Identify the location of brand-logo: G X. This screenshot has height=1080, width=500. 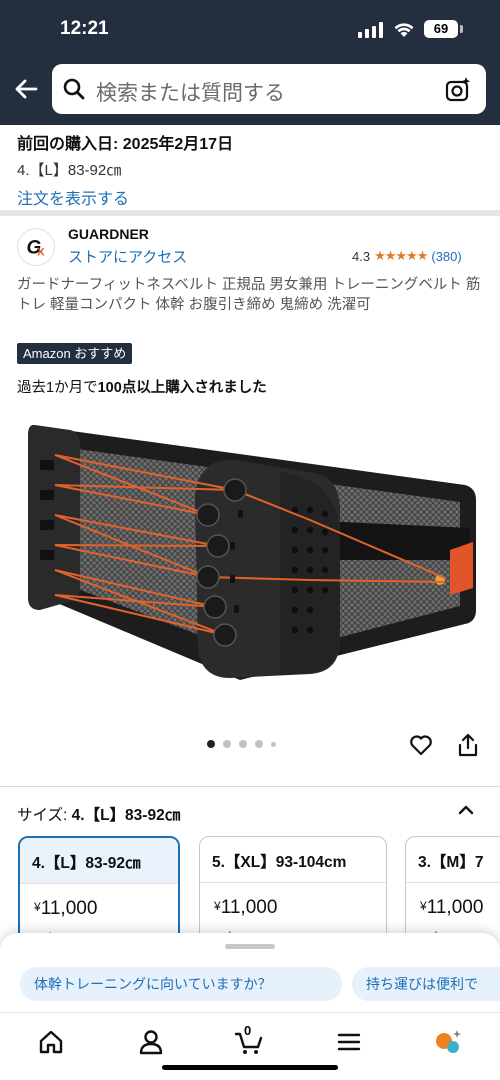
(36, 247).